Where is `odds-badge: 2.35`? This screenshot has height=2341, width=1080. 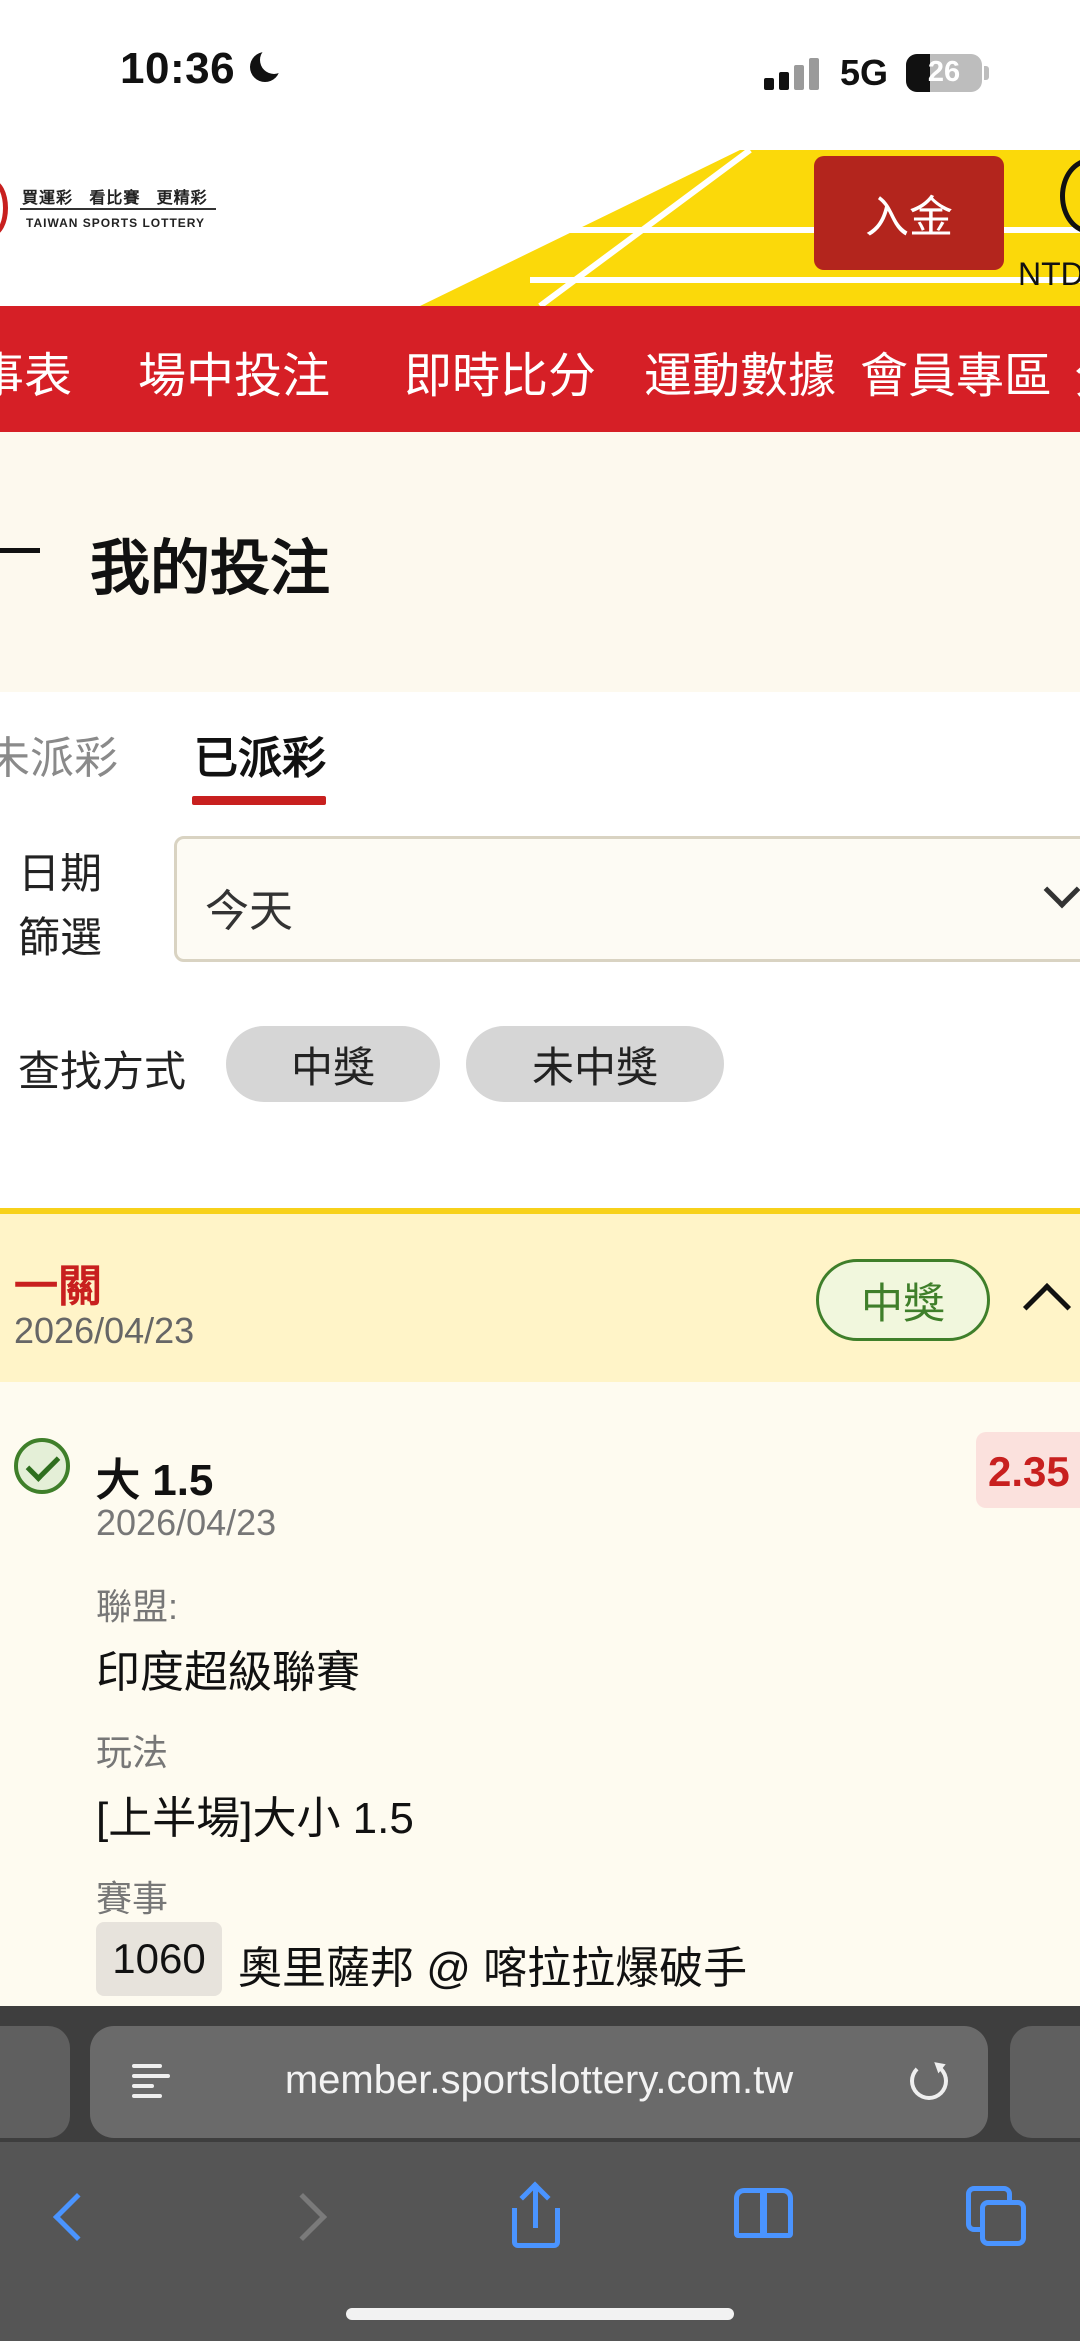
odds-badge: 2.35 is located at coordinates (1028, 1470).